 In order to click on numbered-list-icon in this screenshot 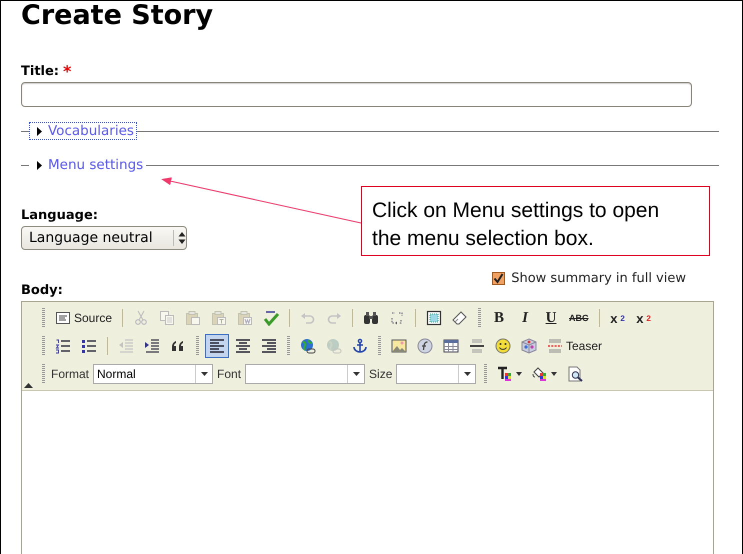, I will do `click(63, 346)`.